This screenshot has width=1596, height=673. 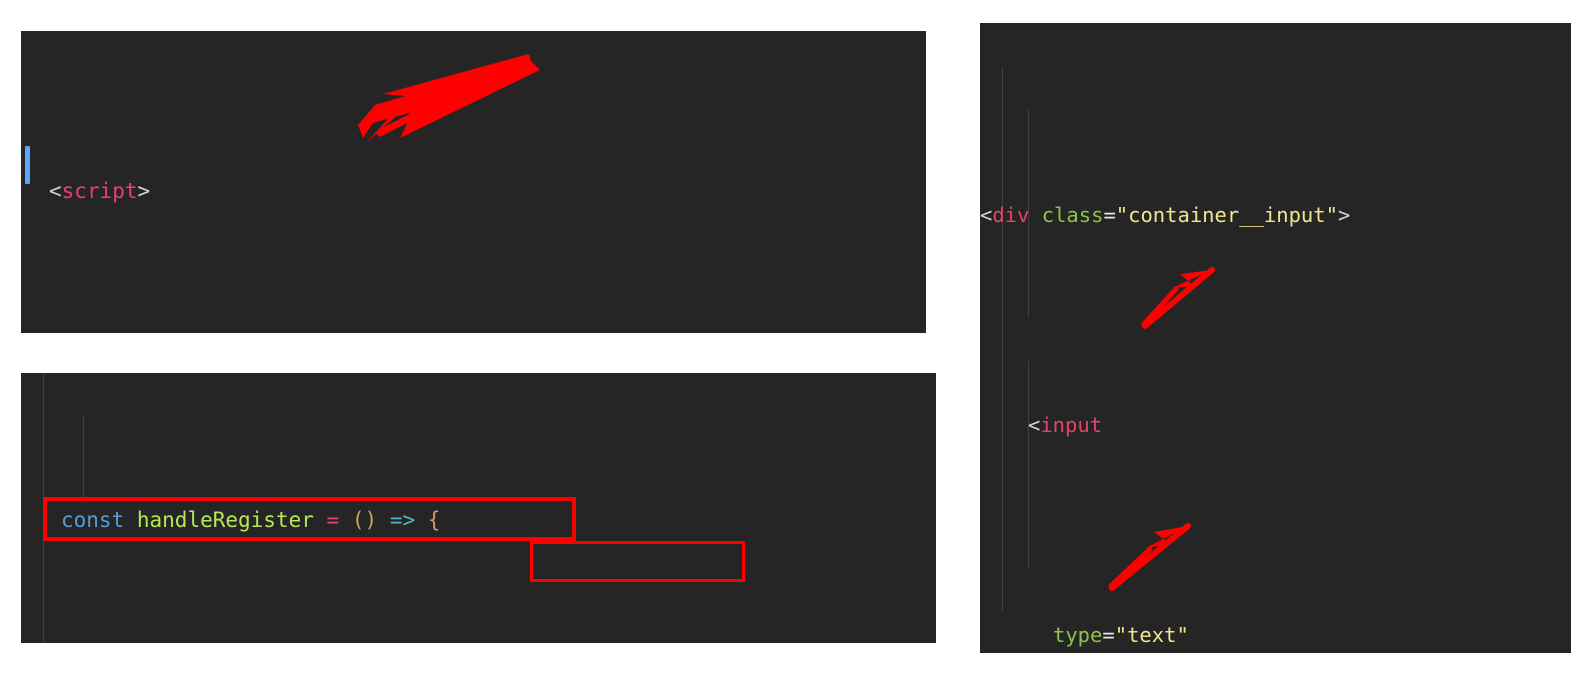 What do you see at coordinates (225, 520) in the screenshot?
I see `function-name-handleregister: handleRegister` at bounding box center [225, 520].